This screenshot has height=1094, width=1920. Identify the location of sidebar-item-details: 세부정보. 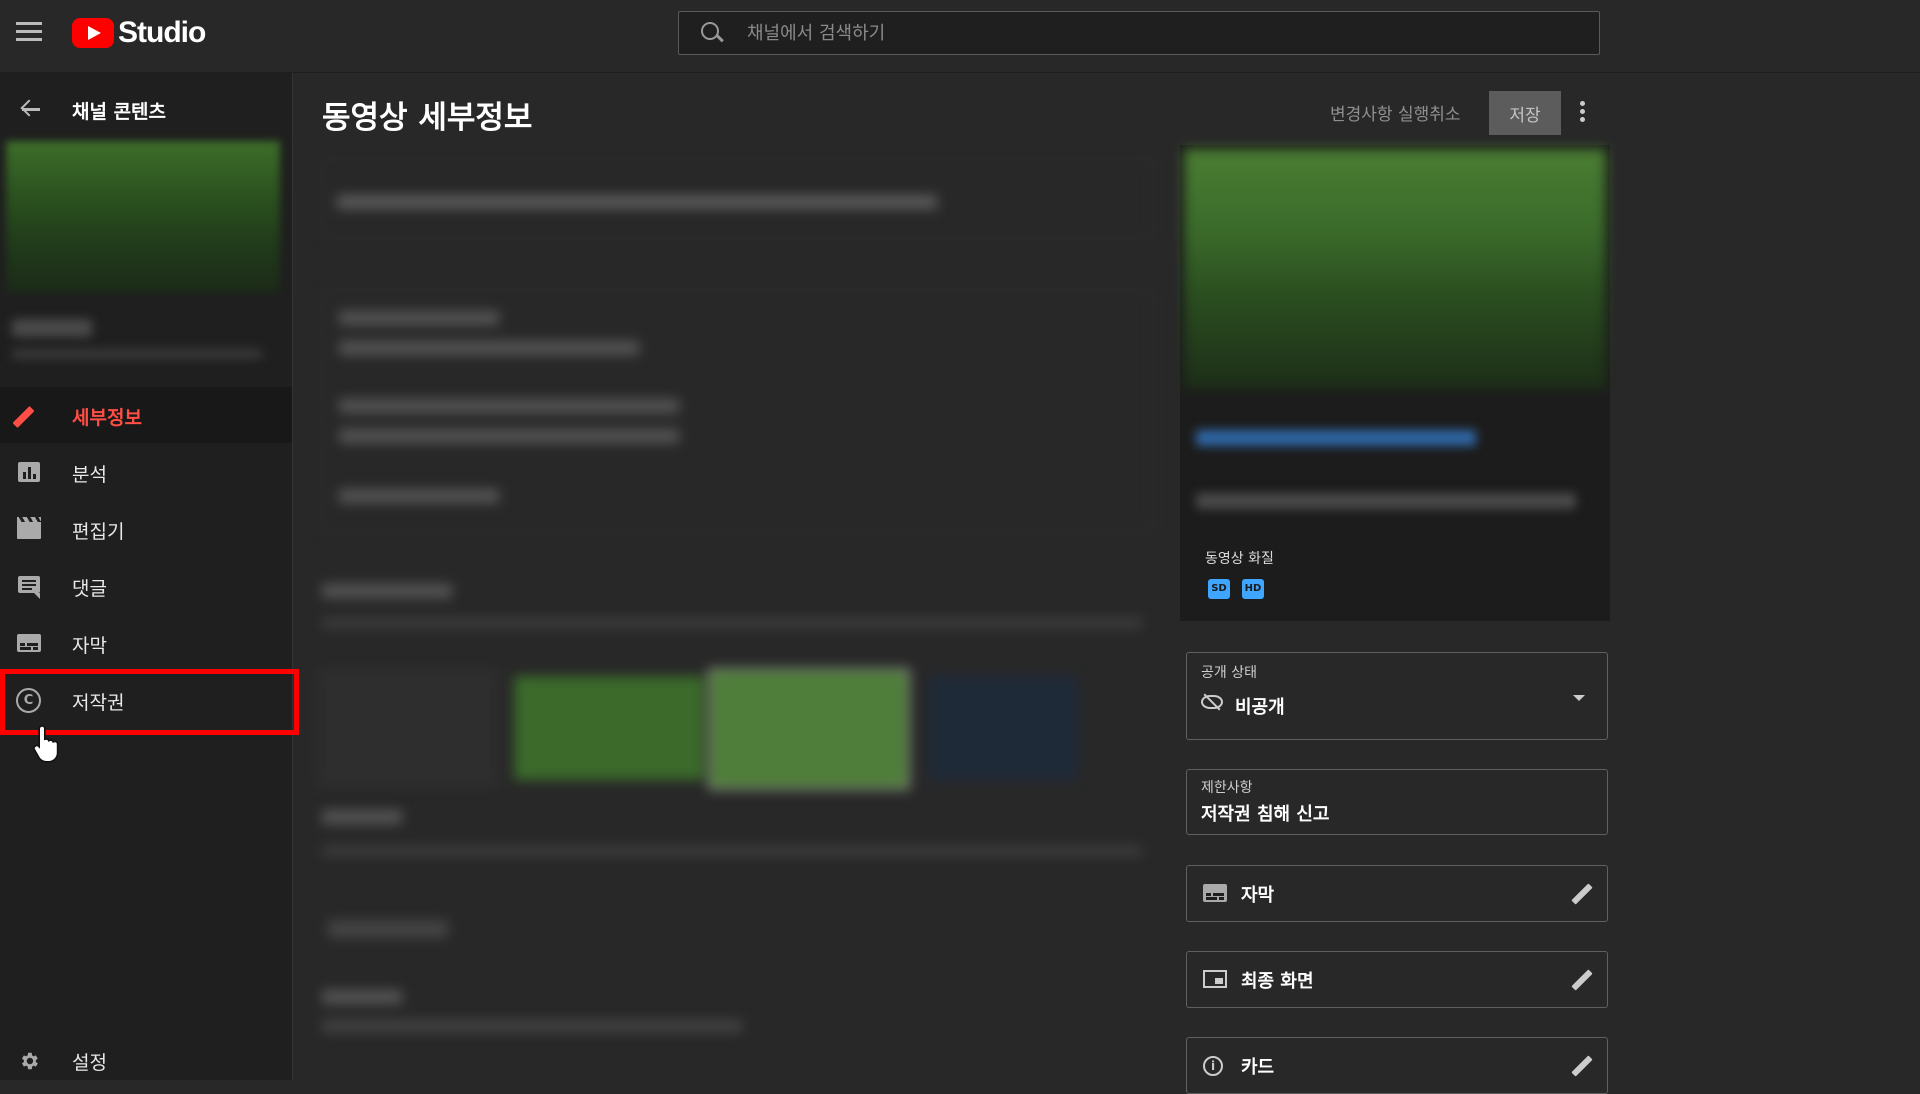
(146, 415).